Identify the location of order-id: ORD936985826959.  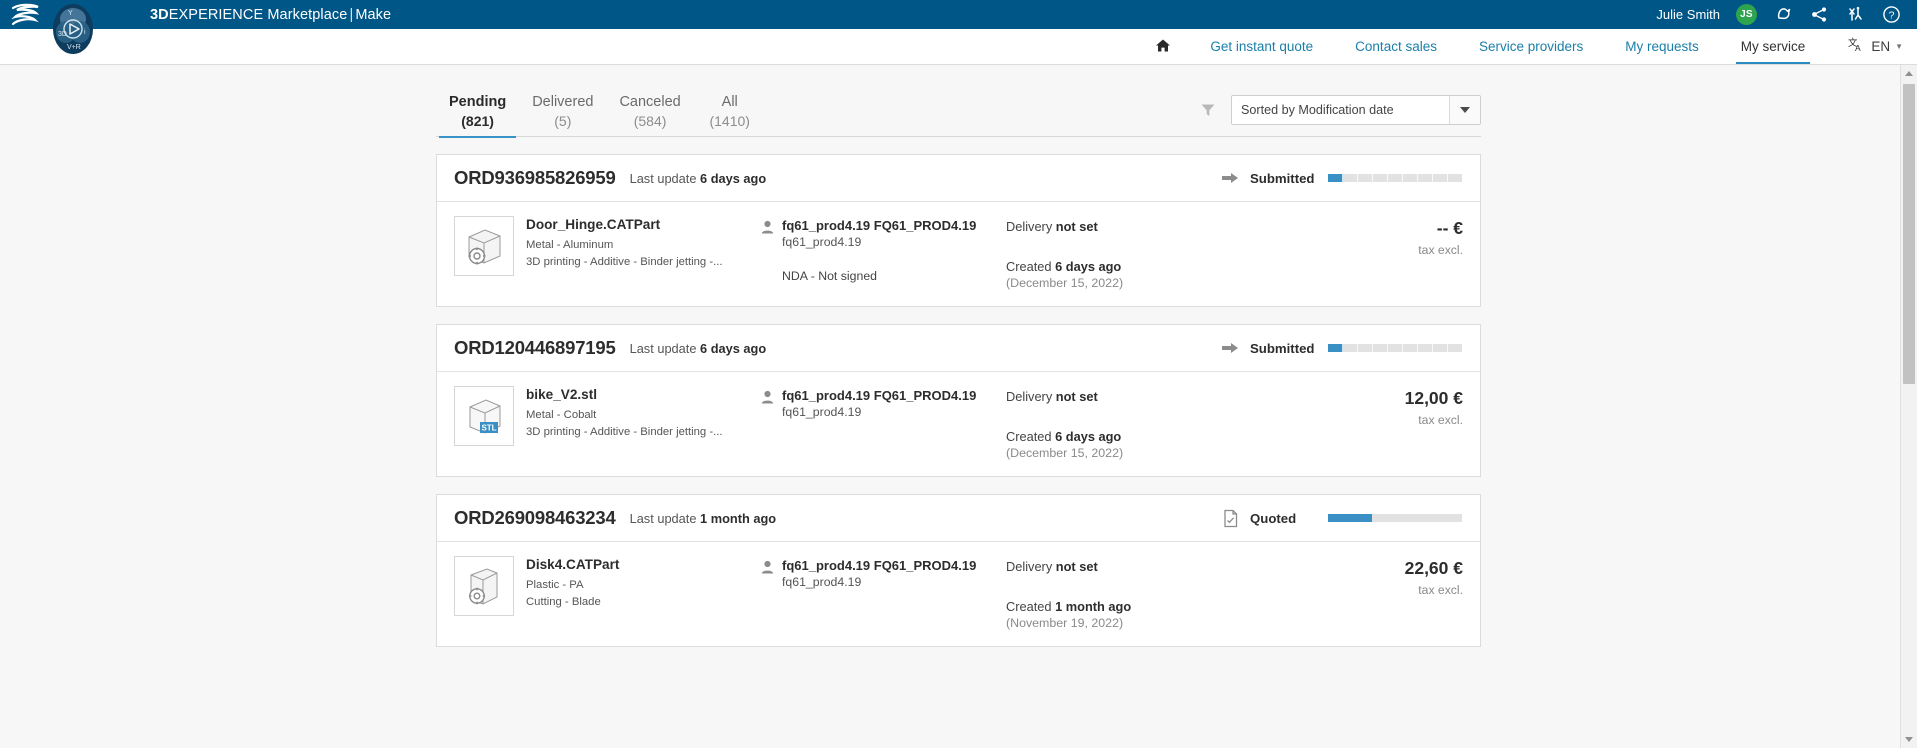
(535, 177).